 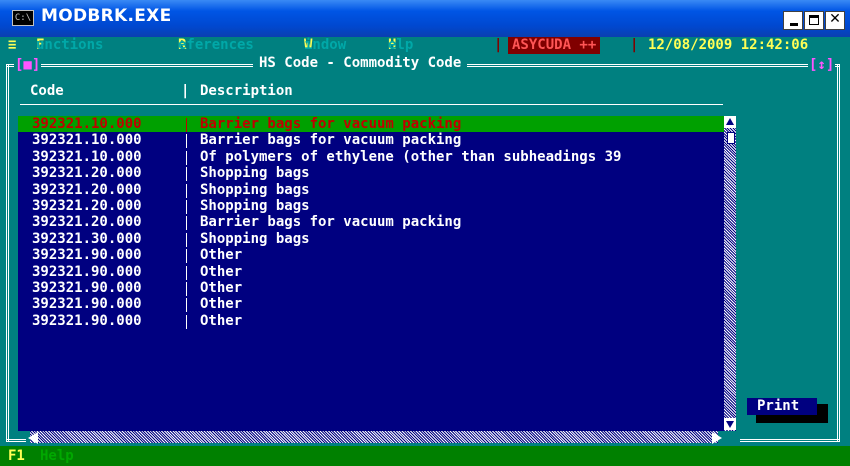 I want to click on dialog-close-icon: [■], so click(x=28, y=65).